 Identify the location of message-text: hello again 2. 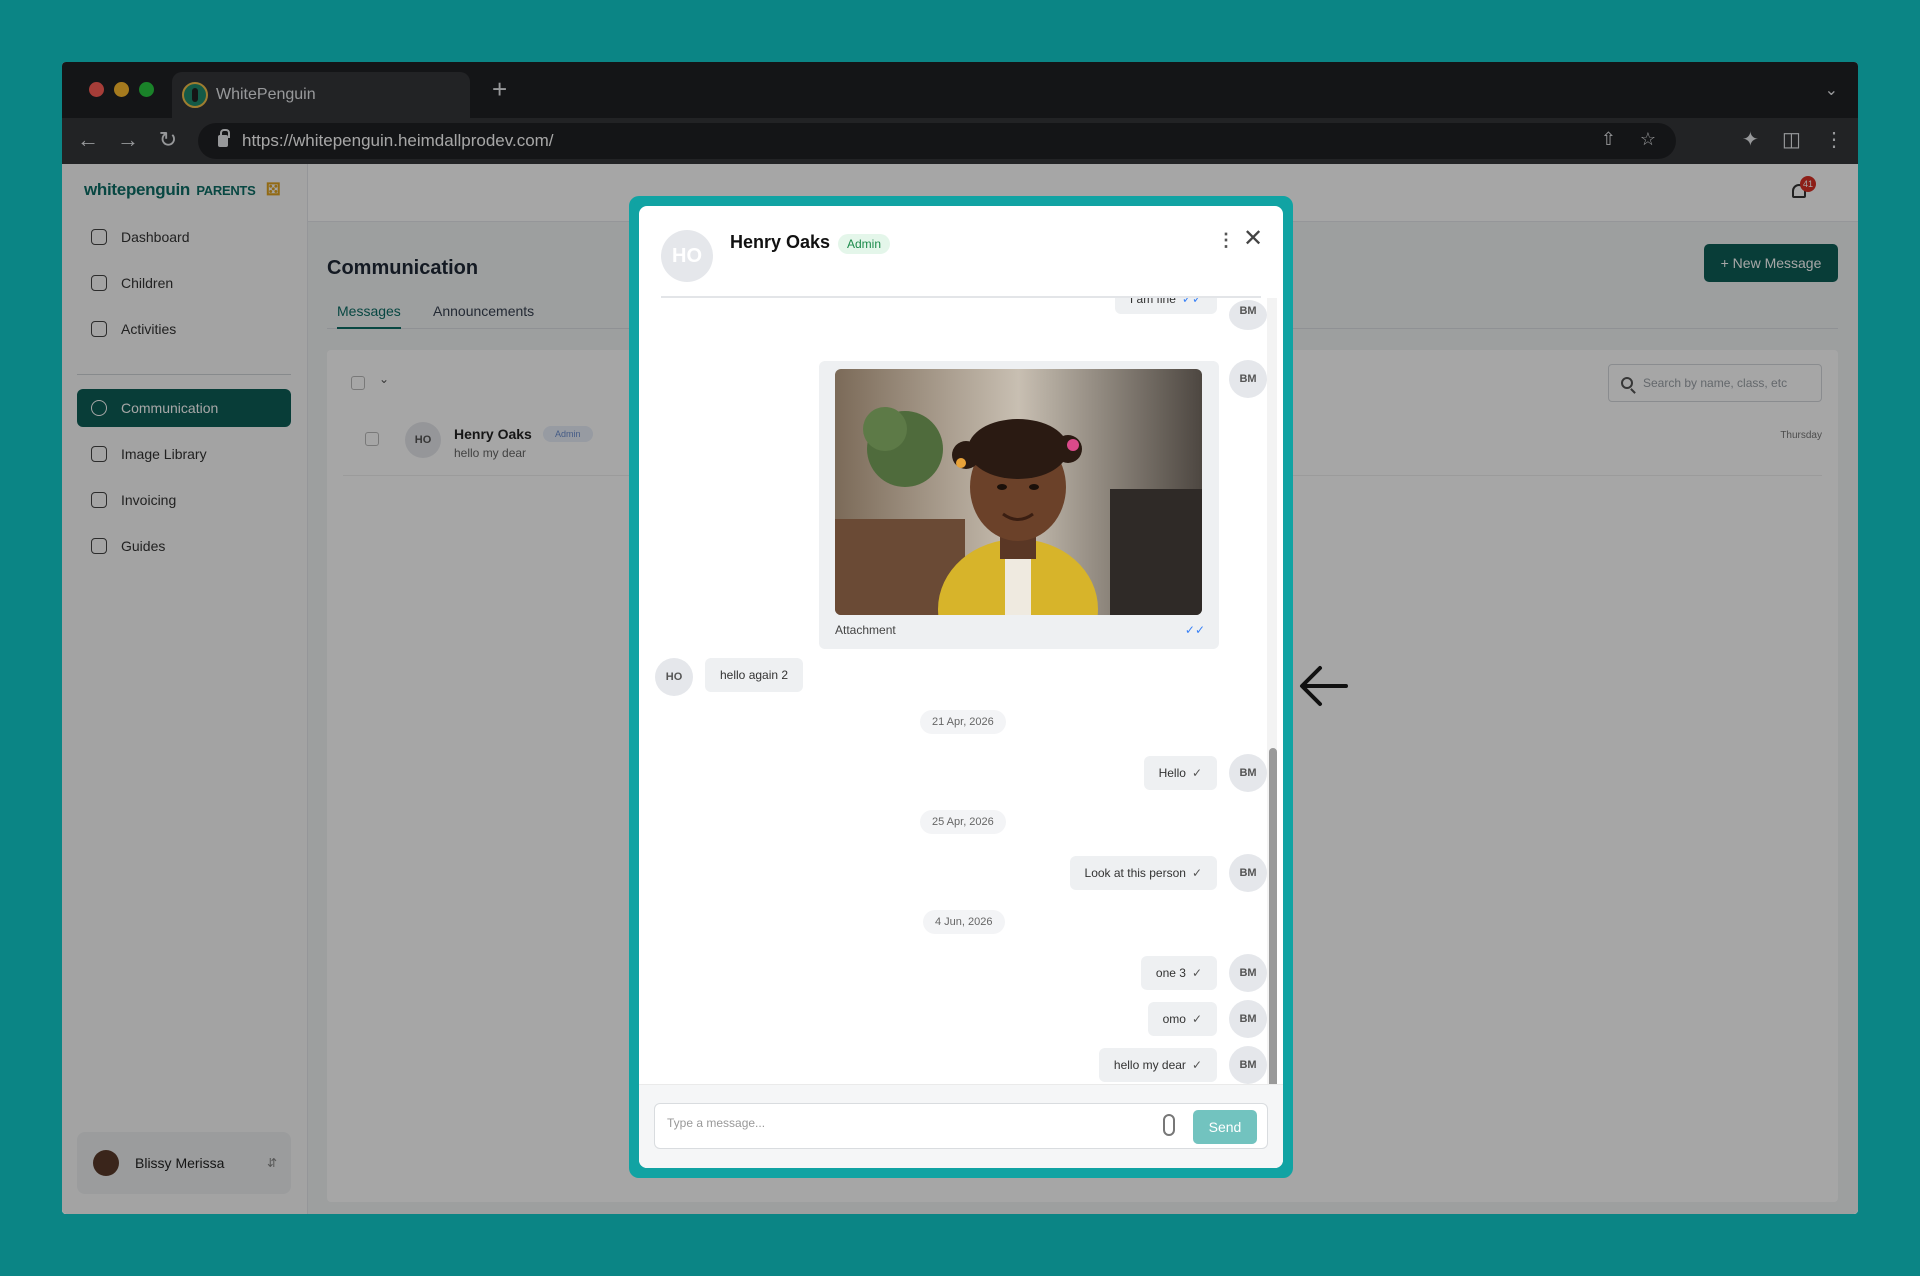
(754, 675).